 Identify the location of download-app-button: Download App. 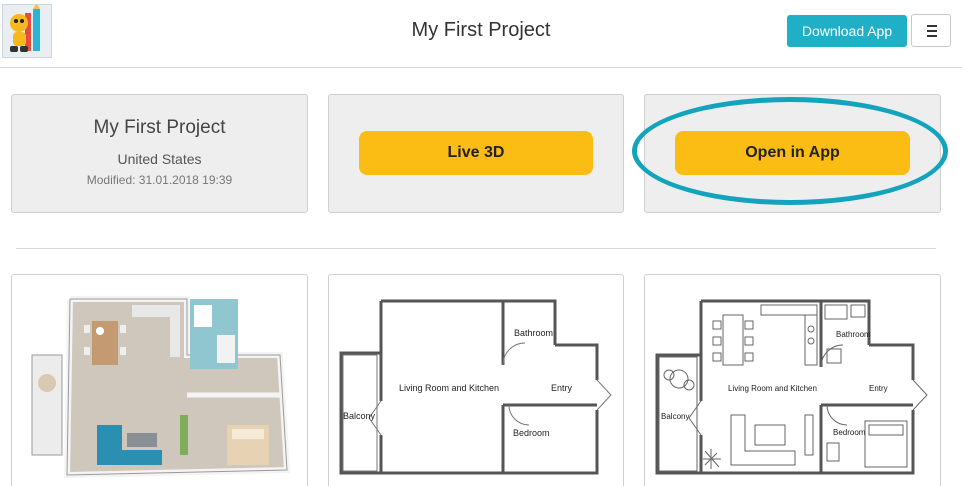
(847, 31).